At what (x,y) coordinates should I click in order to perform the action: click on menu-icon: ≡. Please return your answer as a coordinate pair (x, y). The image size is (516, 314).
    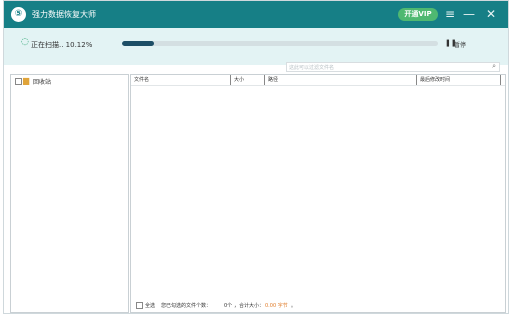
    Looking at the image, I should click on (450, 14).